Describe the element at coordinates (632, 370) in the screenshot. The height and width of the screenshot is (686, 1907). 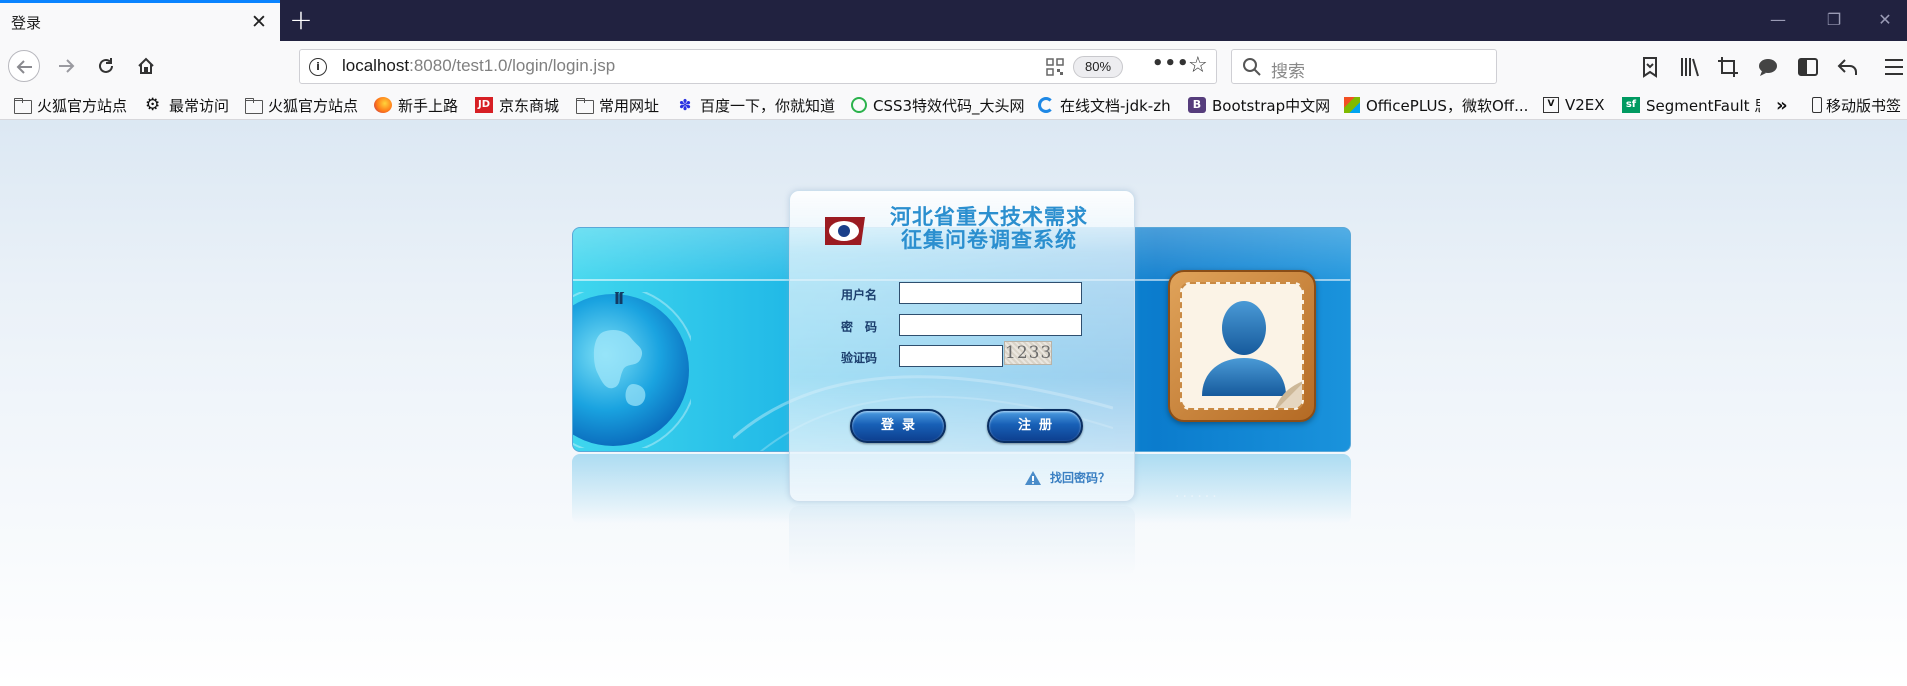
I see `globe-illustration` at that location.